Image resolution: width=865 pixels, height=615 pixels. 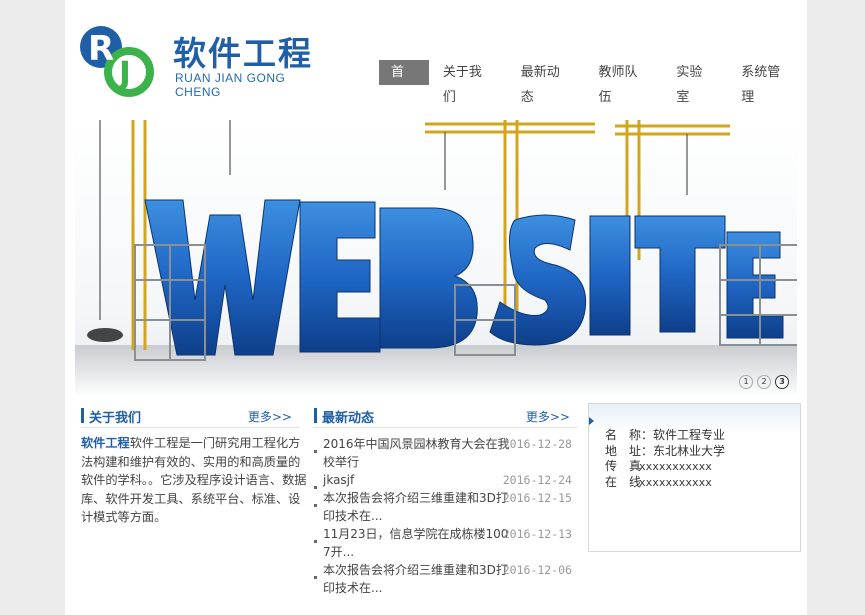 I want to click on about-lead: 软件工程, so click(x=105, y=443).